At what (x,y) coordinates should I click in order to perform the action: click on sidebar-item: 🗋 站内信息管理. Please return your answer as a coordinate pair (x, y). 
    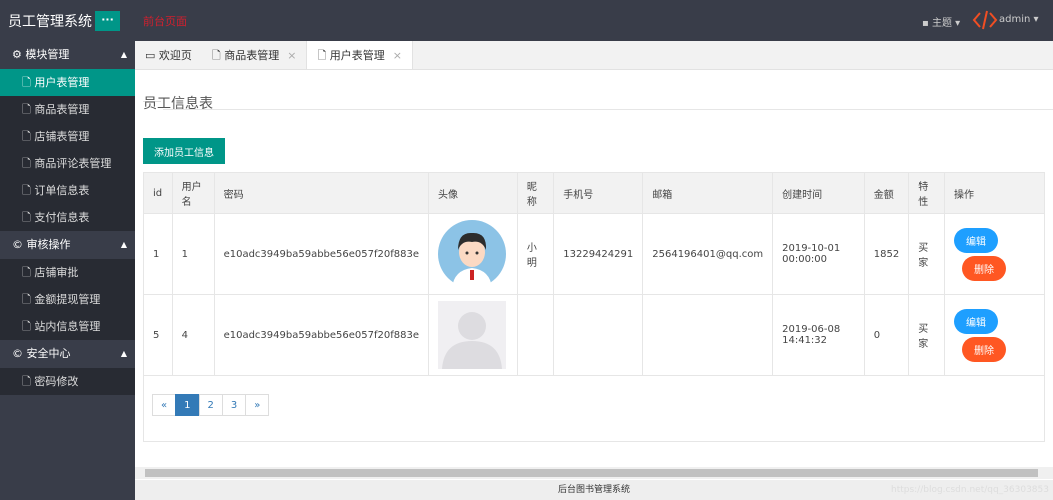
    Looking at the image, I should click on (67, 326).